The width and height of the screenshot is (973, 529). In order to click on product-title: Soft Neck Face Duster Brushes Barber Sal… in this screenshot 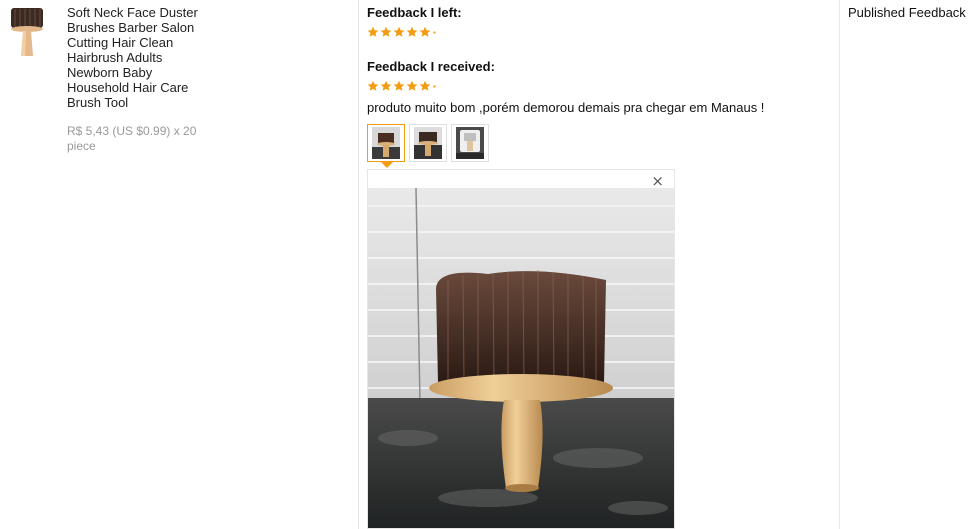, I will do `click(142, 57)`.